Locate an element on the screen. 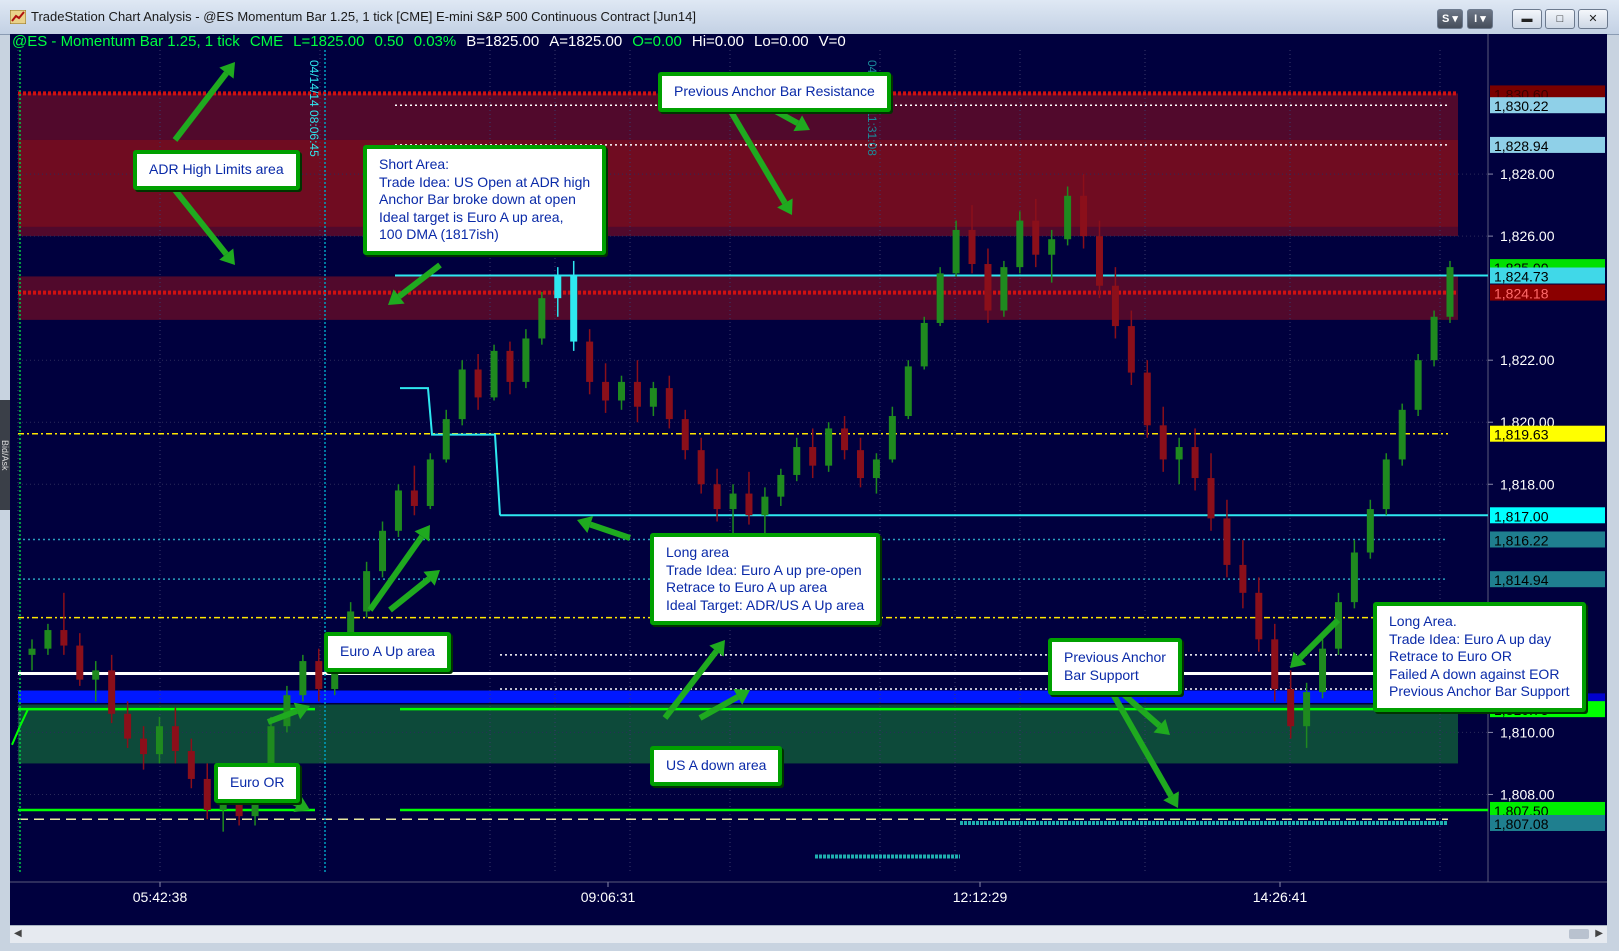 The image size is (1619, 951). callout-euro-or: Euro OR is located at coordinates (257, 783).